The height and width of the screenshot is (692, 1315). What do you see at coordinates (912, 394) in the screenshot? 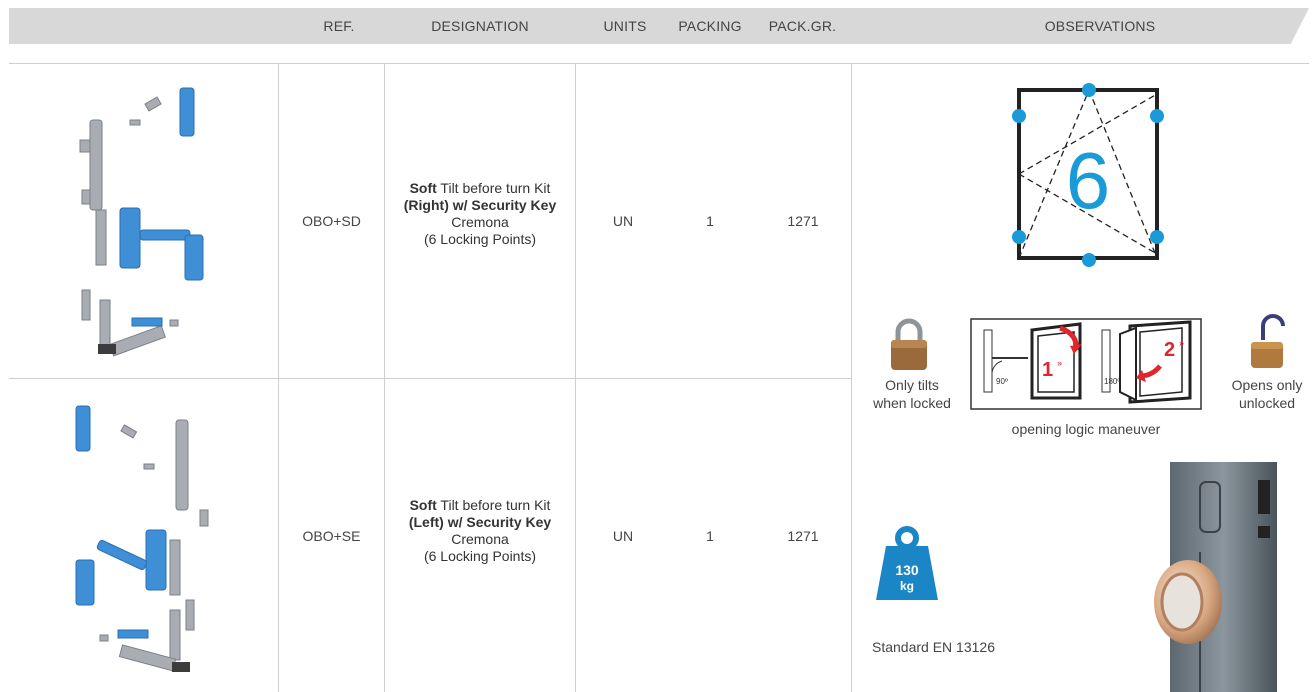
I see `tilt-caption: Only tilts when locked` at bounding box center [912, 394].